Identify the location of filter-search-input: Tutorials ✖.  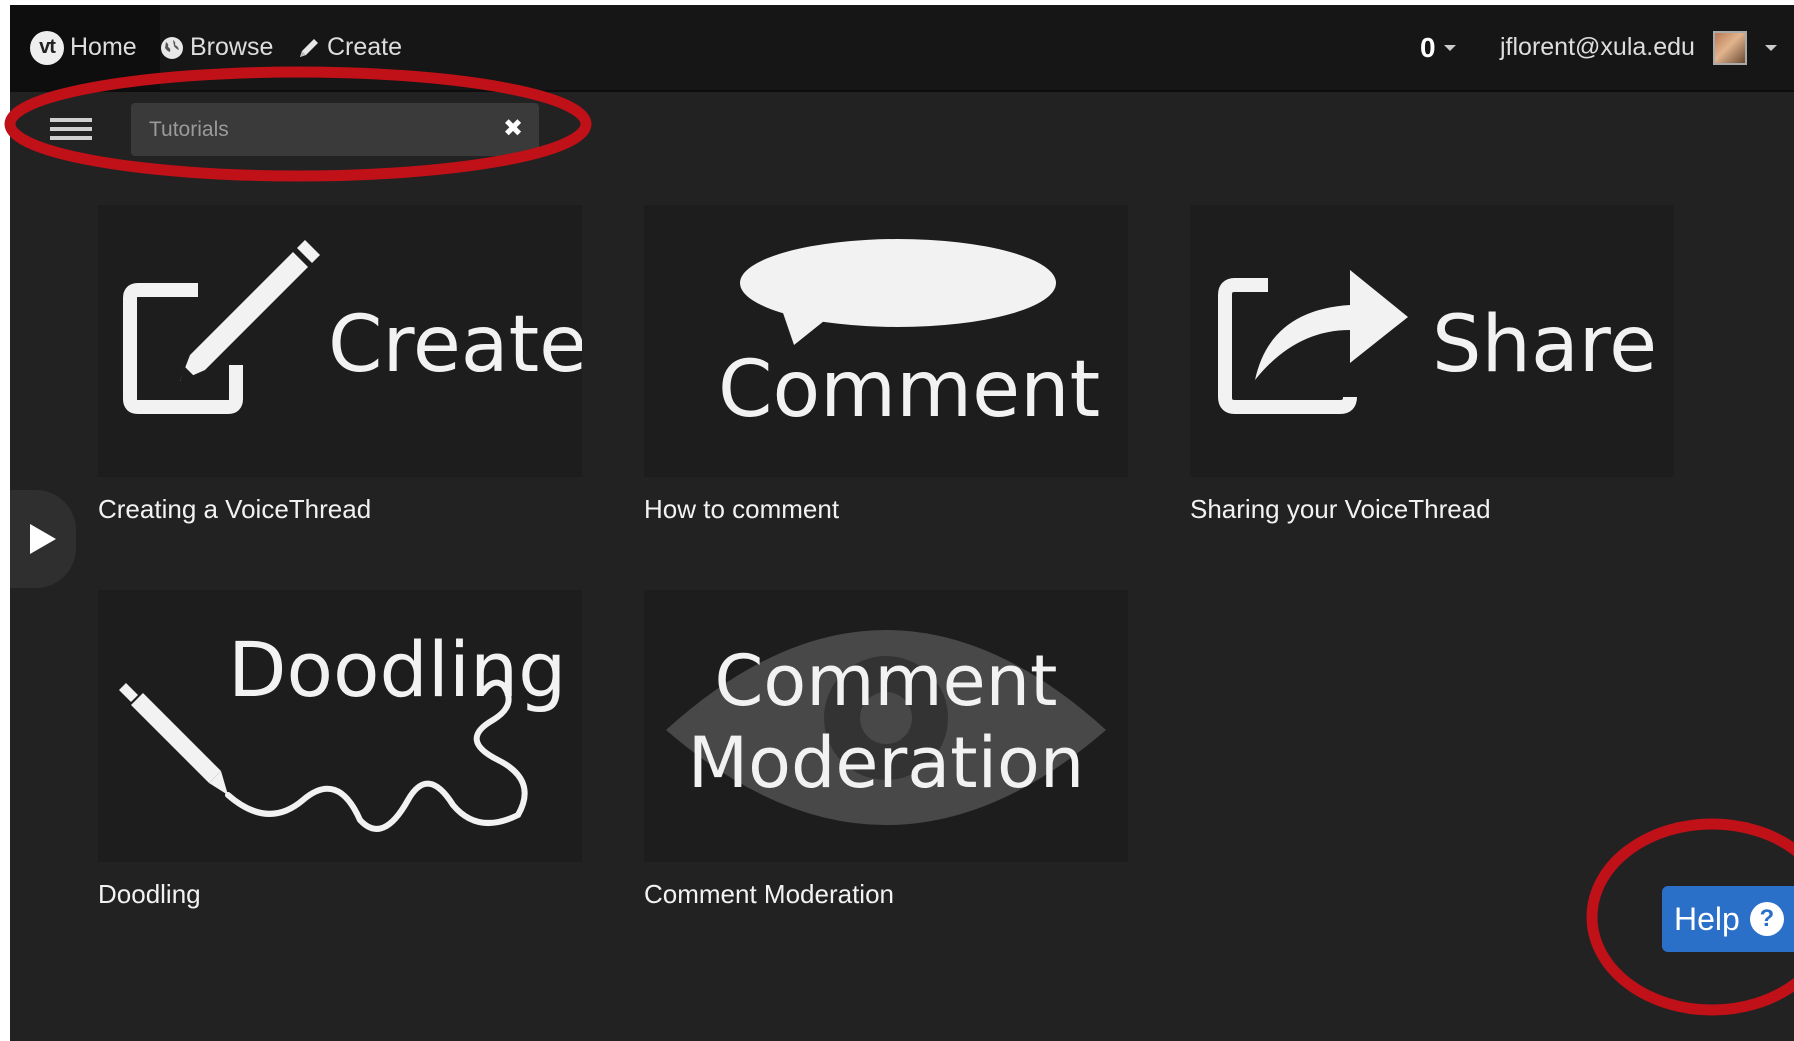
(335, 129).